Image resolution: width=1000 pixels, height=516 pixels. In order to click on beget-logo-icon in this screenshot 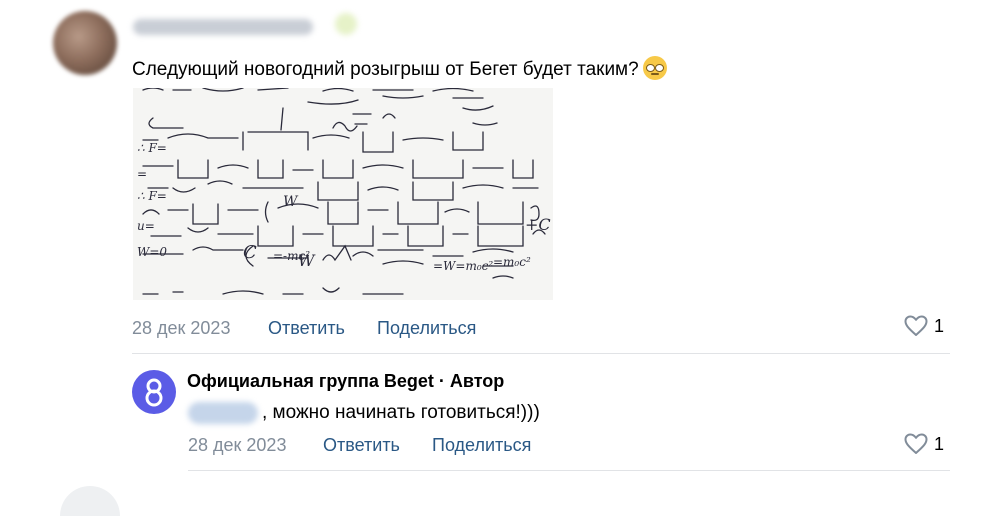, I will do `click(154, 392)`.